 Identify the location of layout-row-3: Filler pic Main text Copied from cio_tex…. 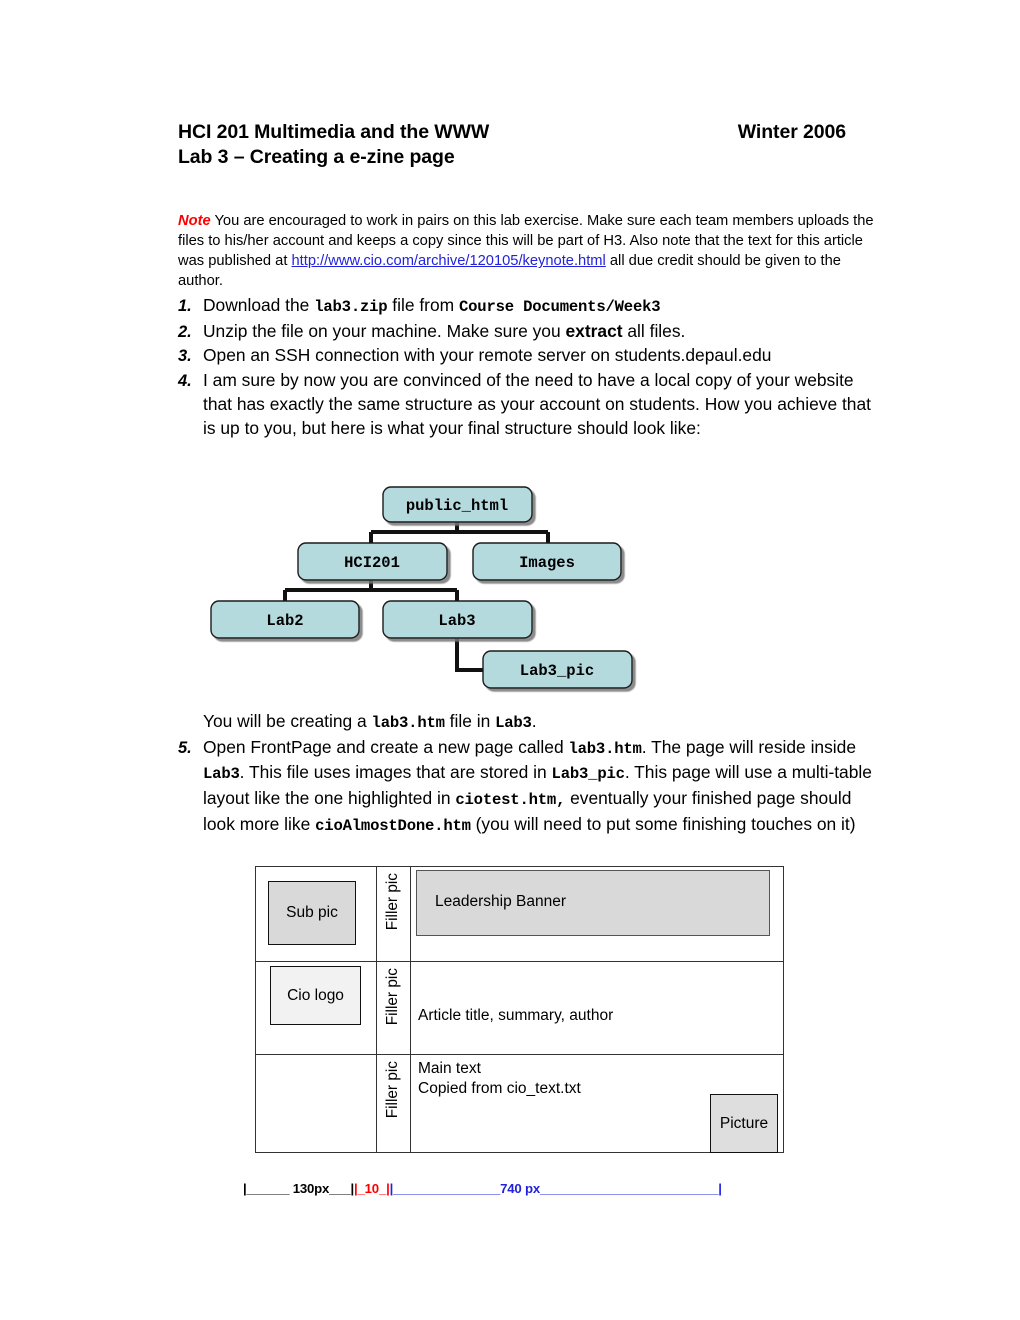
(519, 1103).